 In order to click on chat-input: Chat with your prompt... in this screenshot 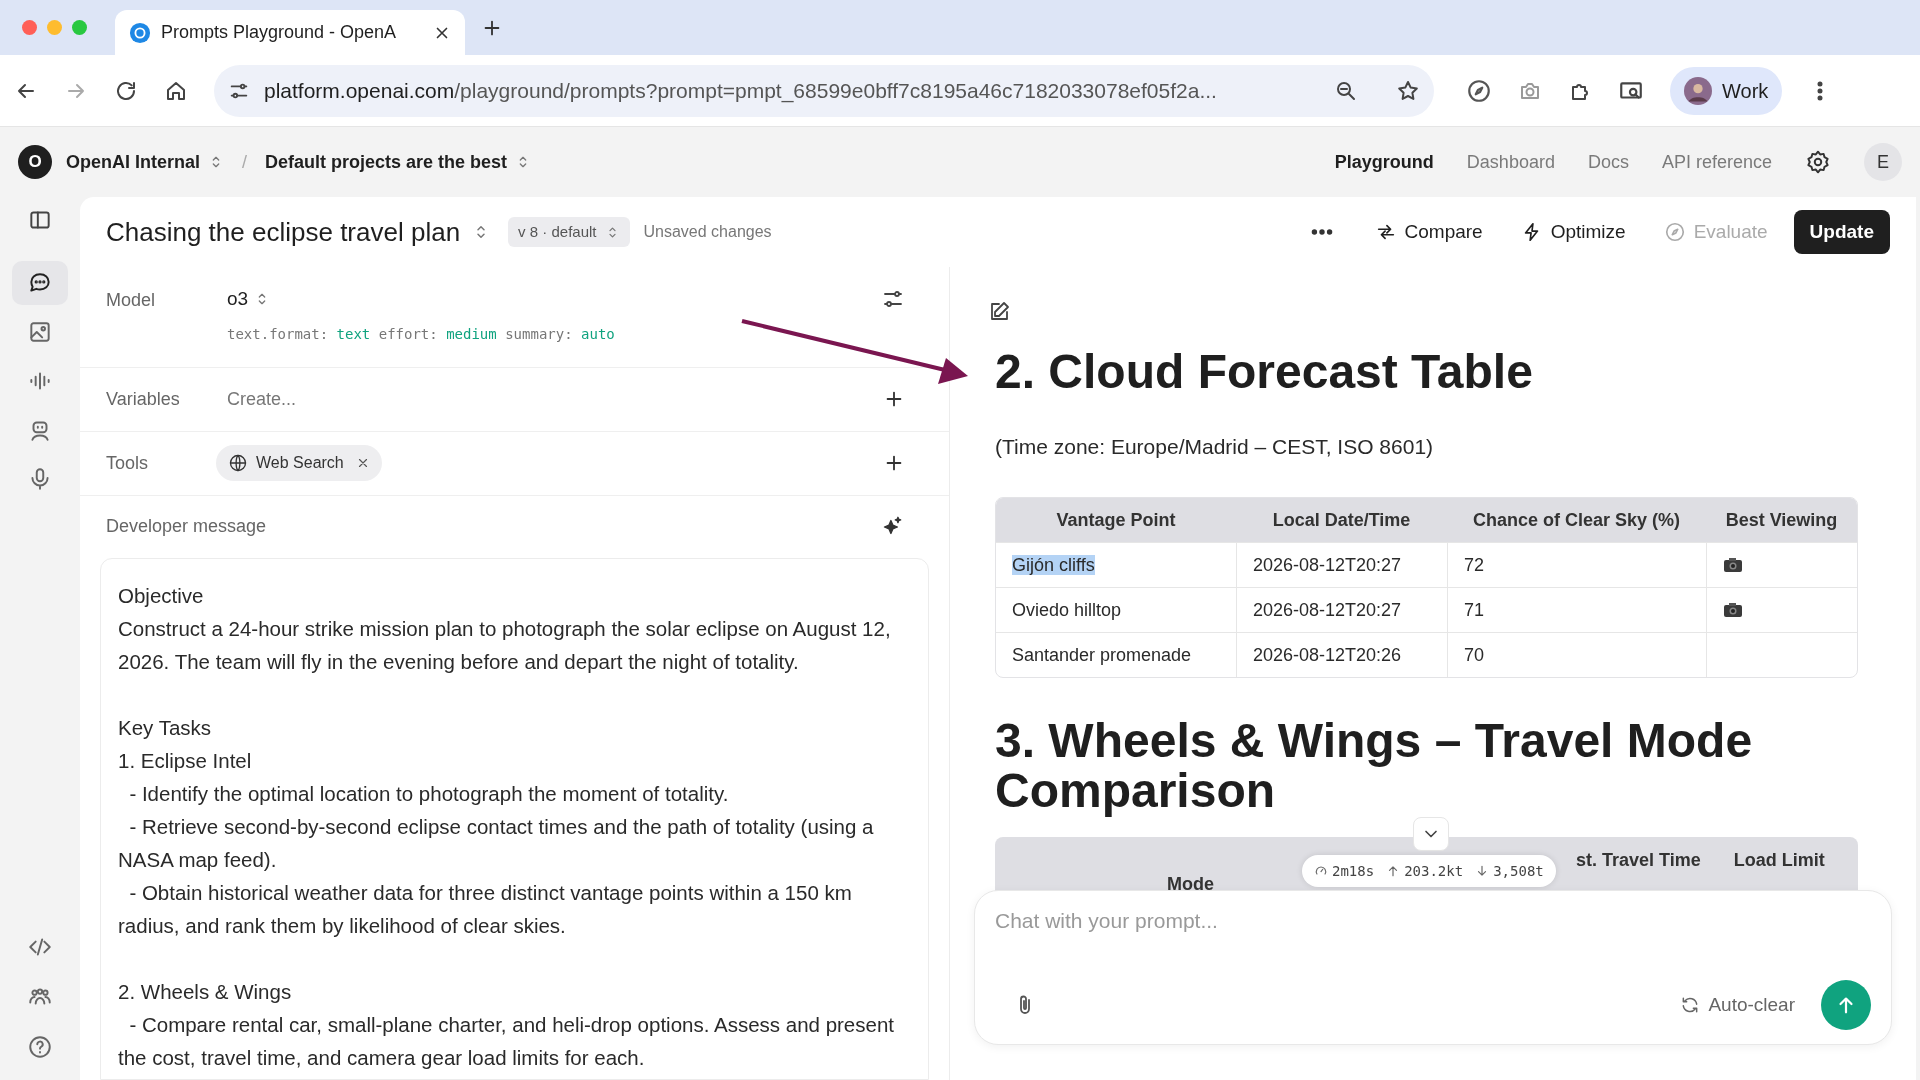, I will do `click(1433, 921)`.